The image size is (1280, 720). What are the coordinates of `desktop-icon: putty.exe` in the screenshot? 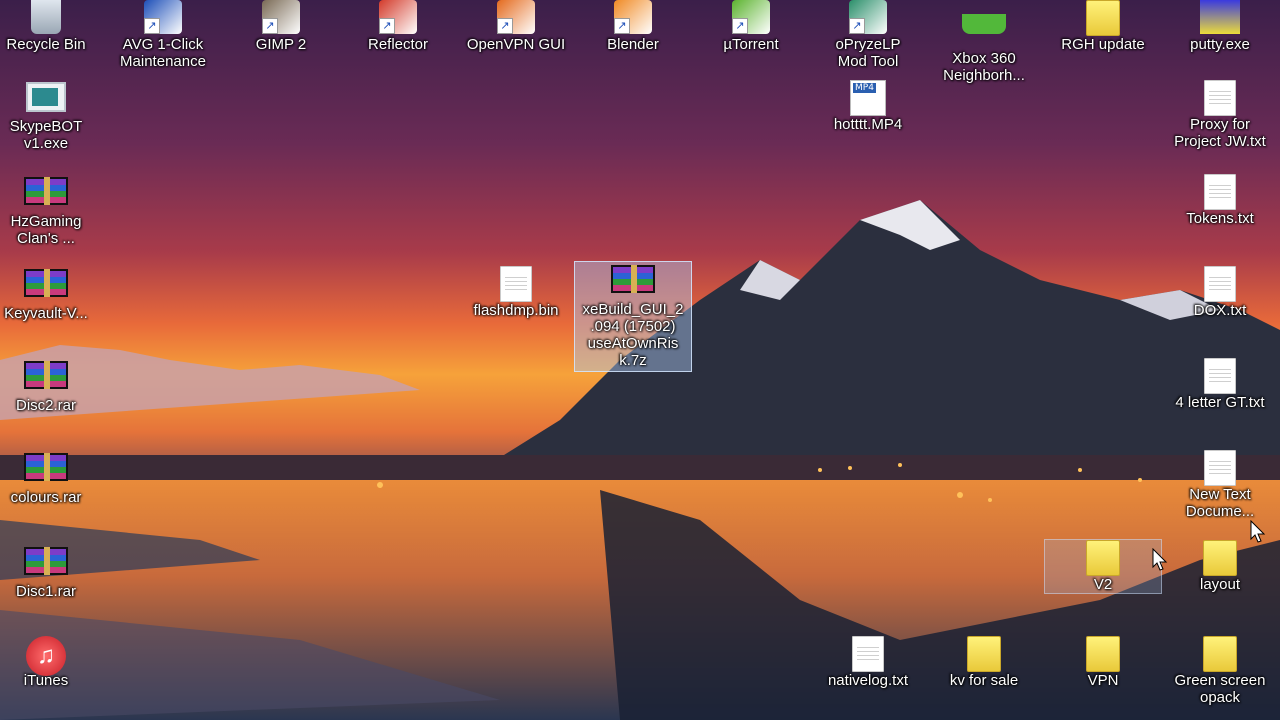 It's located at (1220, 26).